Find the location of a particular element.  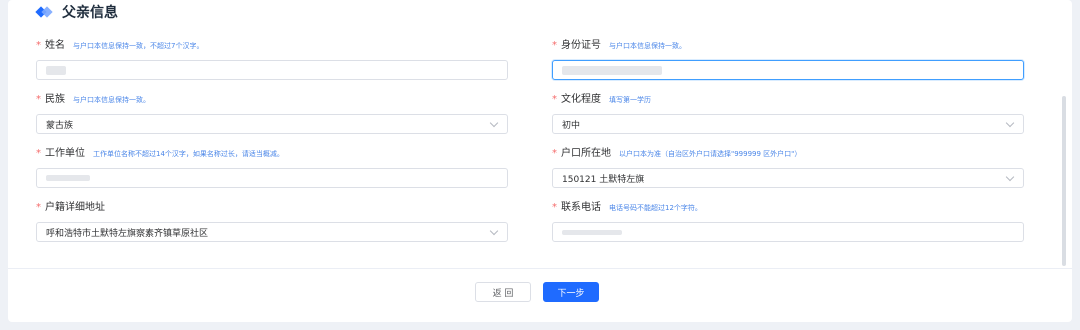

education-select: 初中 is located at coordinates (788, 124).